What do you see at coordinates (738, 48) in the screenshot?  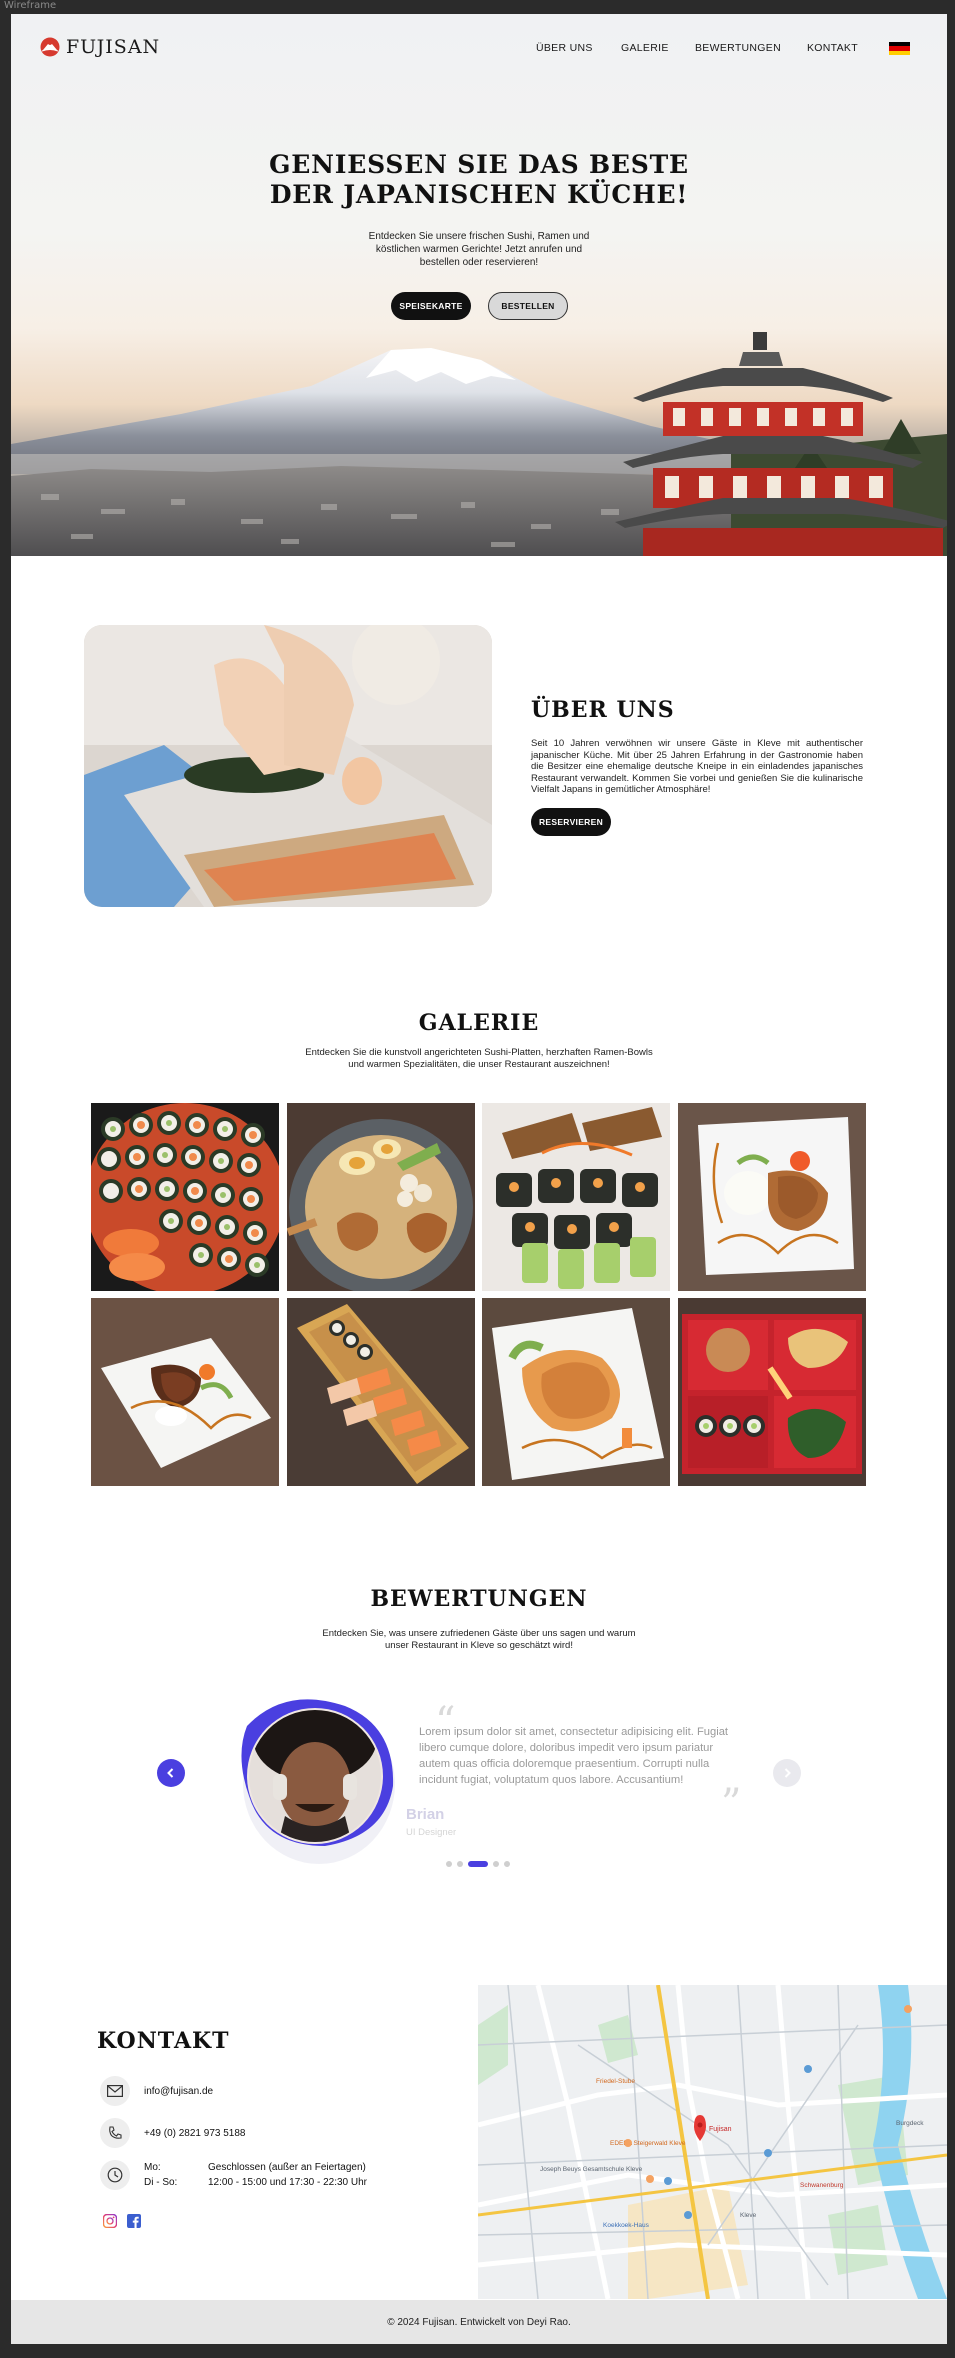 I see `nav-item-bewertungen: BEWERTUNGEN` at bounding box center [738, 48].